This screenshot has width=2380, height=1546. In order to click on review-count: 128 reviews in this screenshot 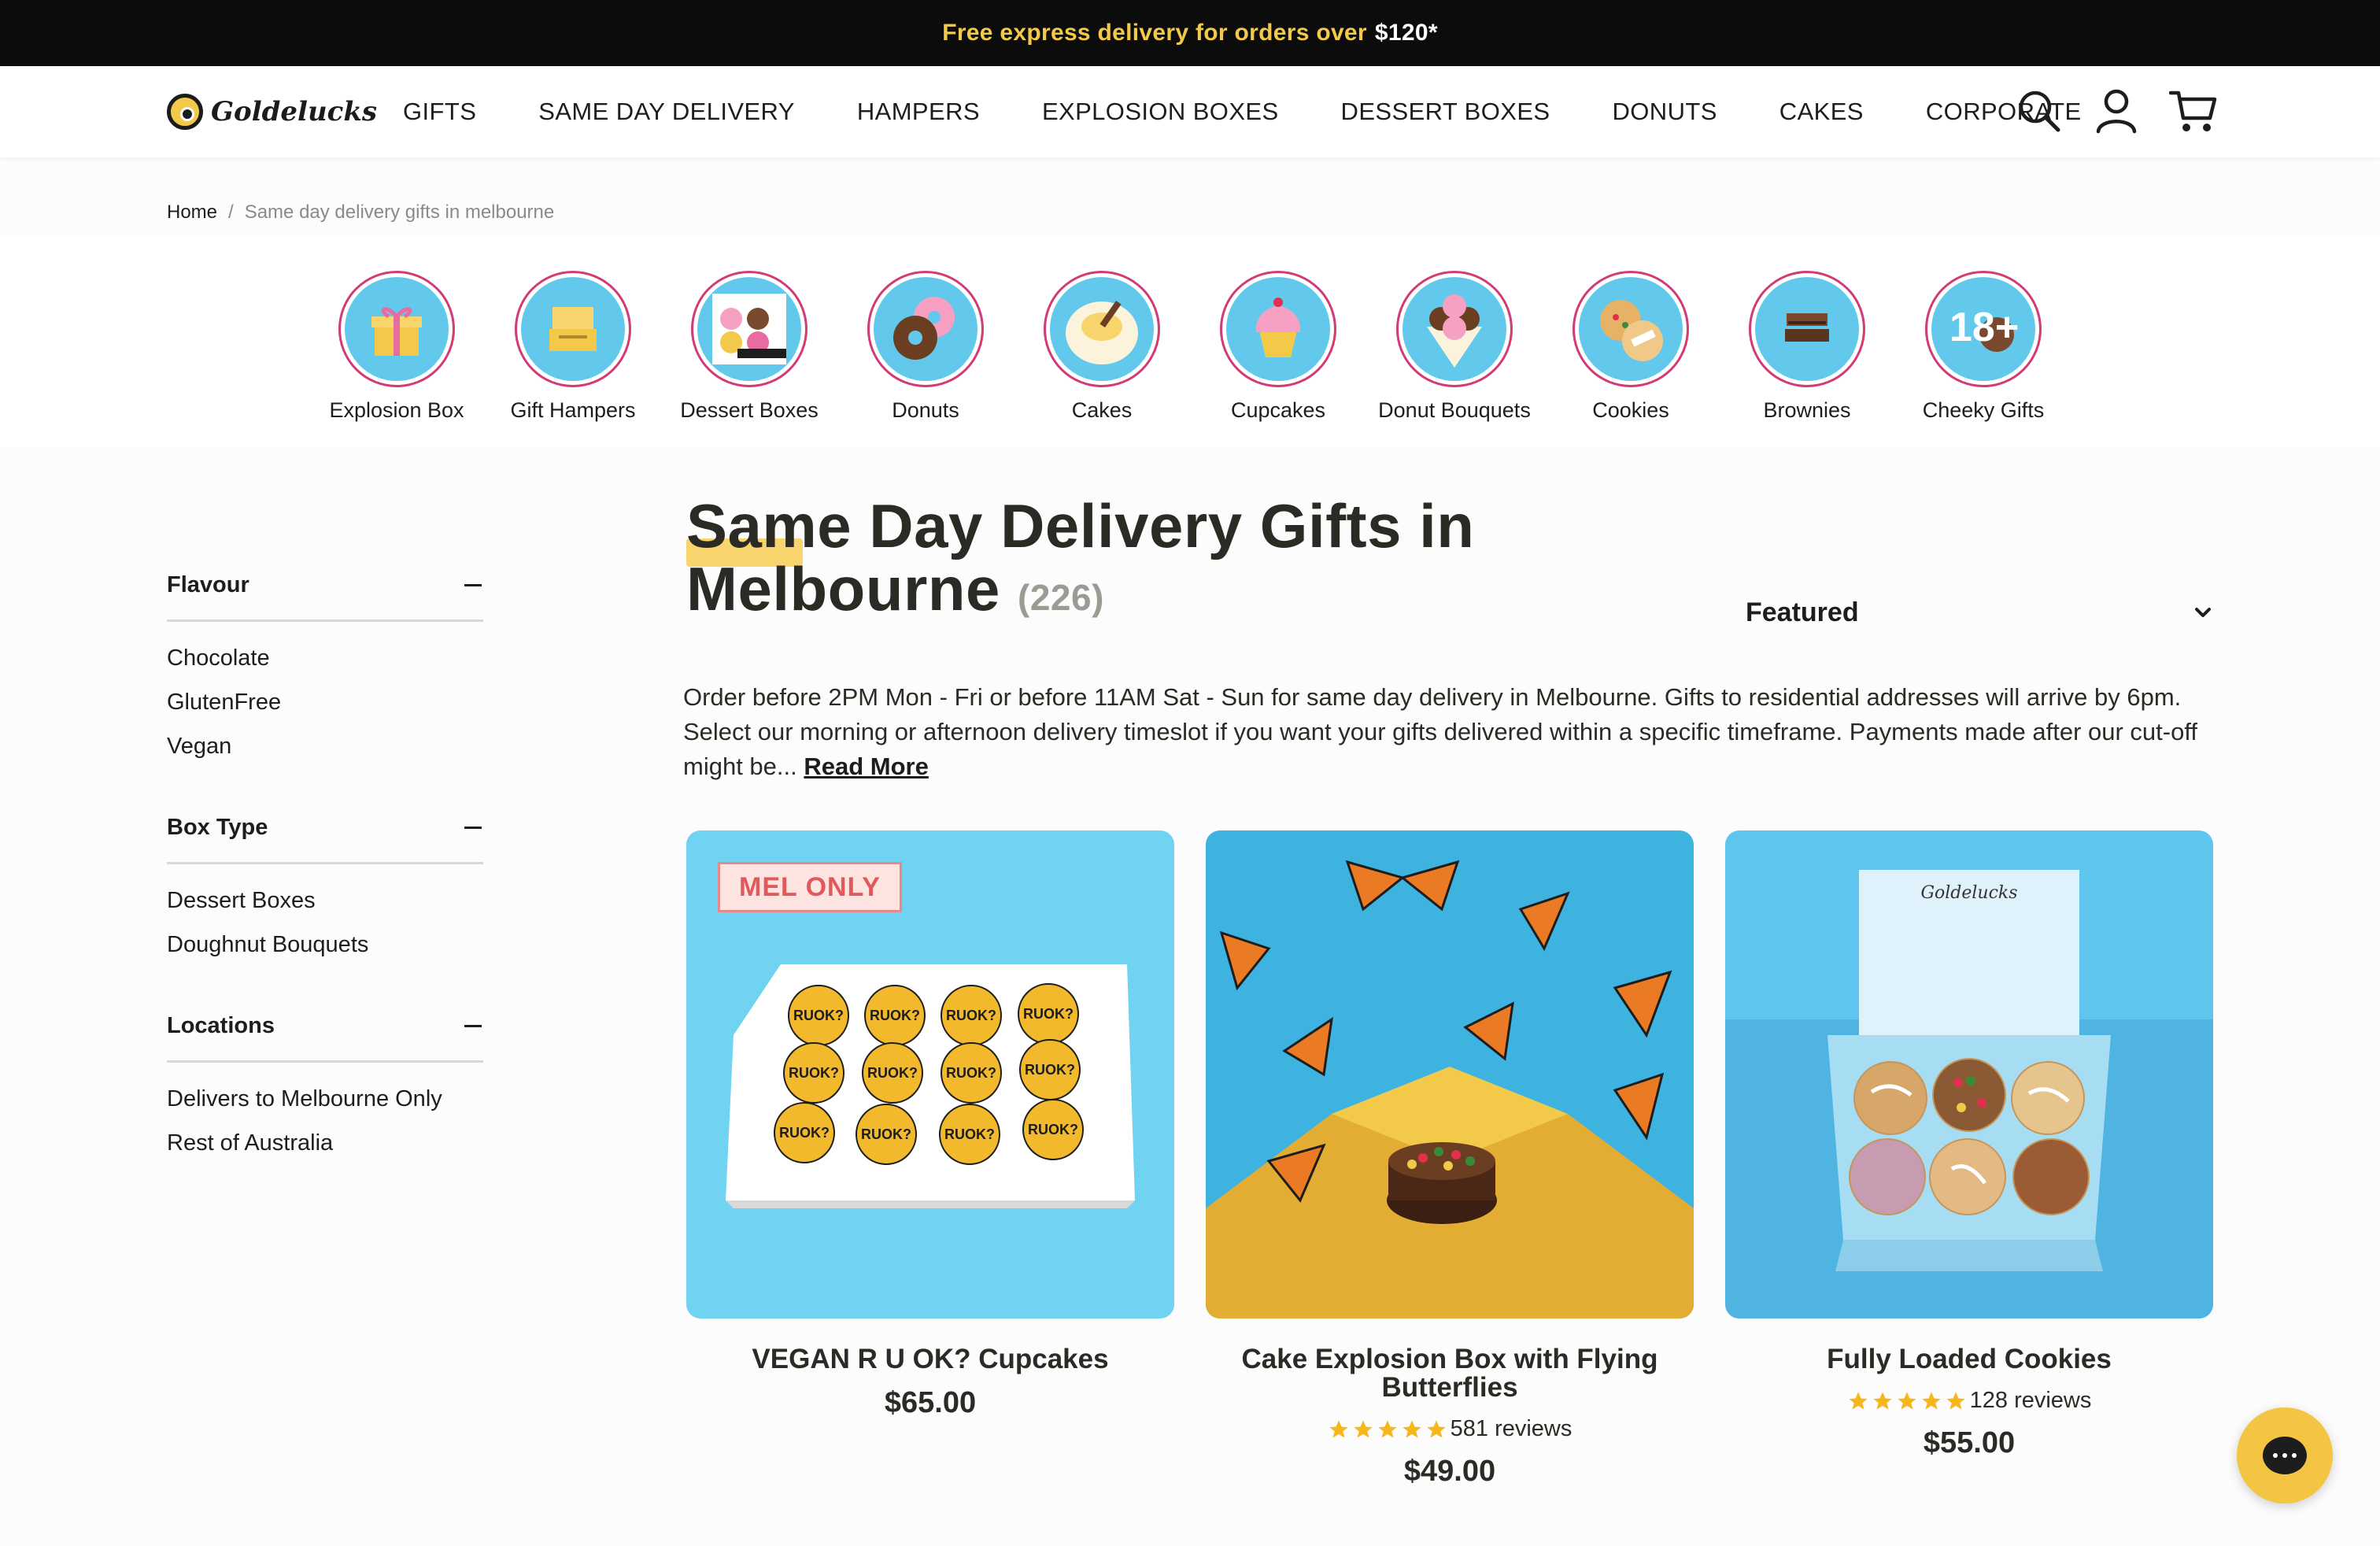, I will do `click(2031, 1401)`.